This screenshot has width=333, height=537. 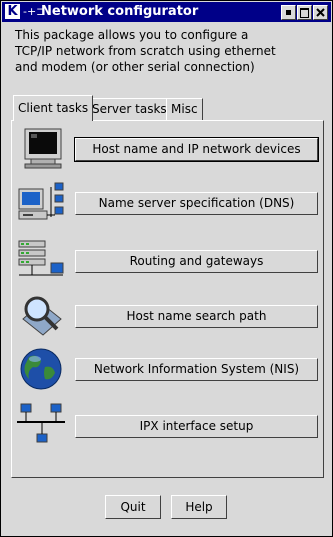 I want to click on computers-network-icon, so click(x=41, y=201).